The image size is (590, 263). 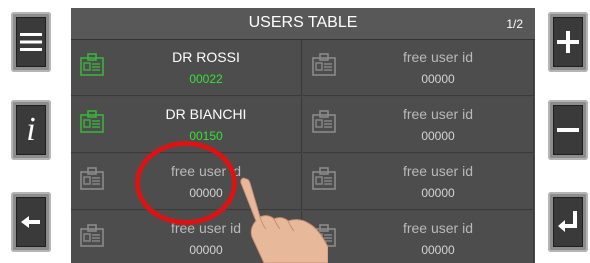 I want to click on plus-icon, so click(x=568, y=42).